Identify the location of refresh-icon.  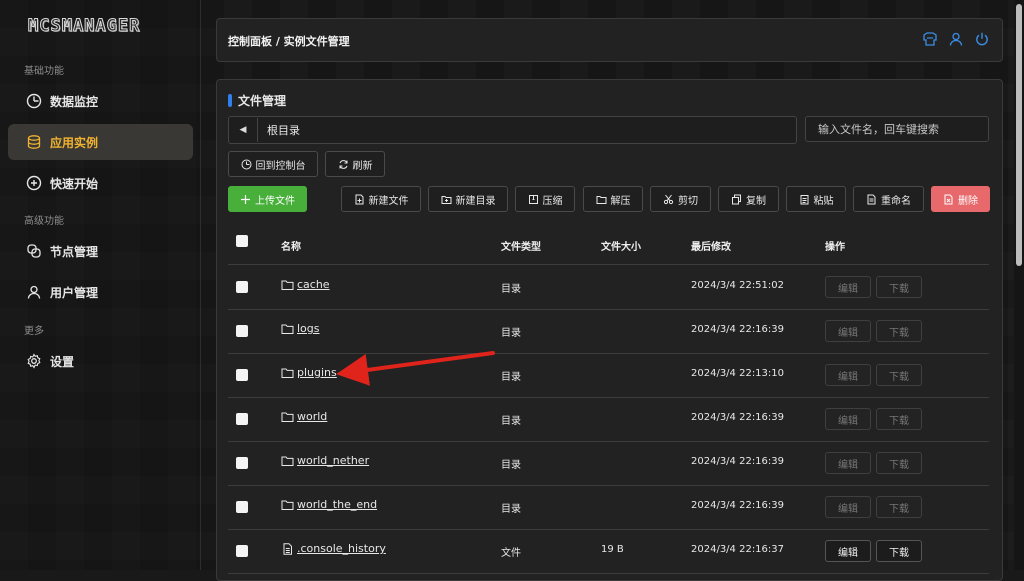
(343, 164).